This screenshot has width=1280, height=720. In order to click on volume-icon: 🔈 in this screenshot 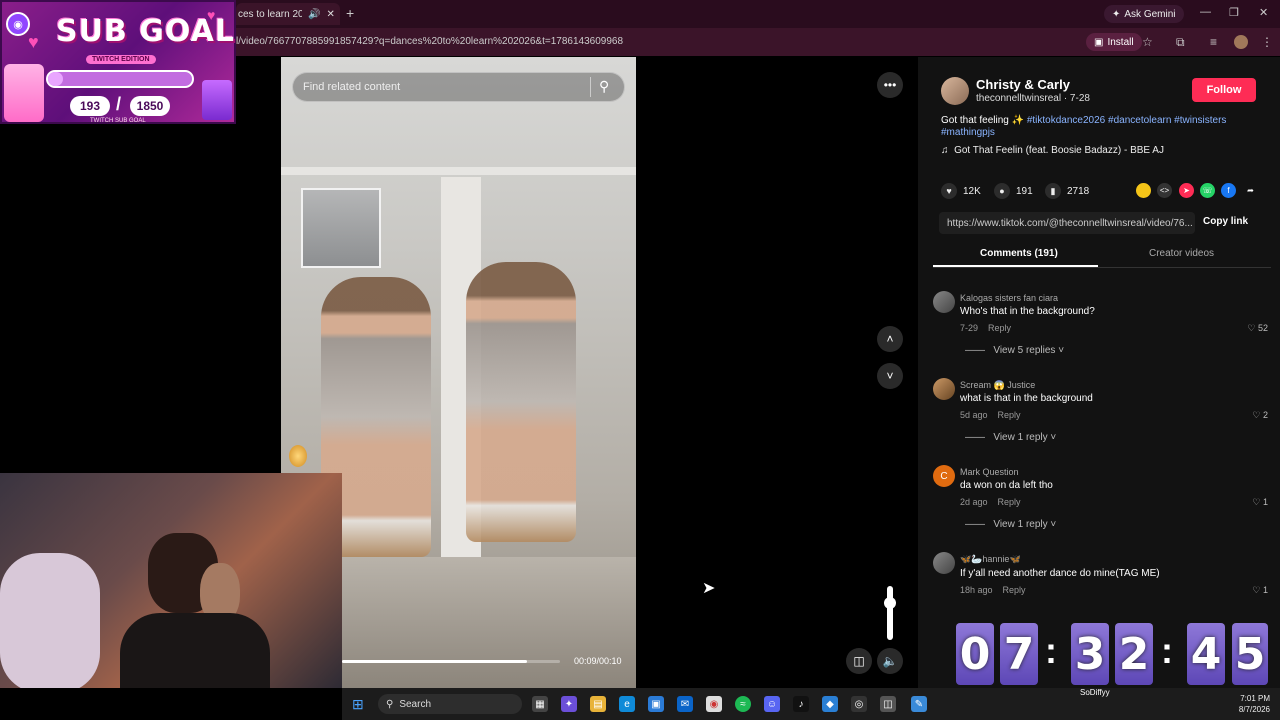, I will do `click(890, 661)`.